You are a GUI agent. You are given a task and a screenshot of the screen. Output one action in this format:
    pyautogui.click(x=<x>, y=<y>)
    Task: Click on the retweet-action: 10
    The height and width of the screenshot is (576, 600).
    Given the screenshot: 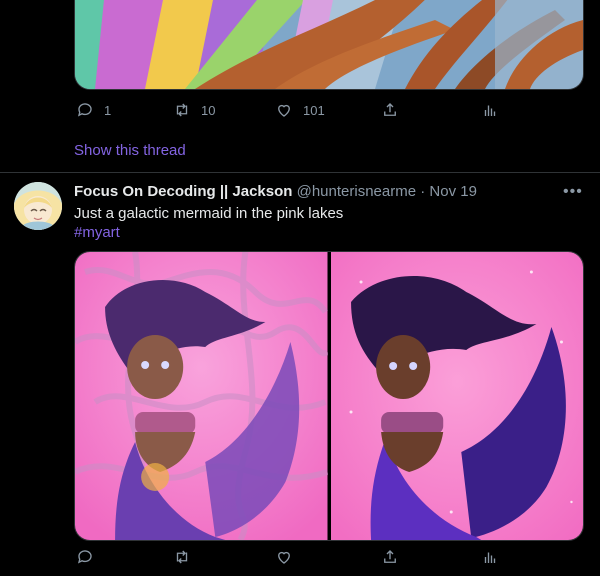 What is the action you would take?
    pyautogui.click(x=194, y=110)
    